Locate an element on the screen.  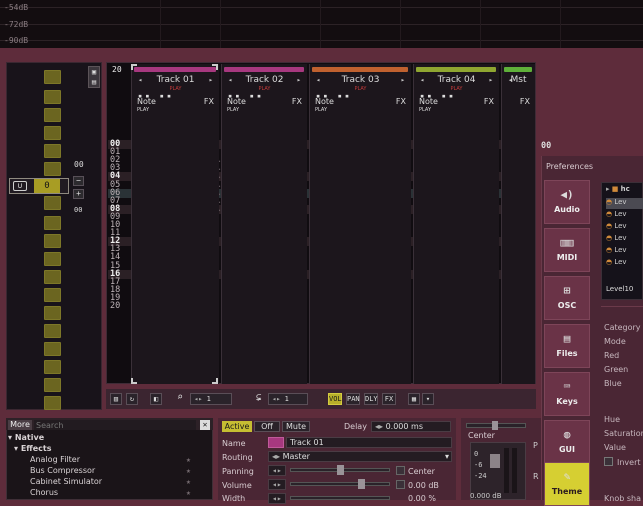
plus-button: + is located at coordinates (78, 194).